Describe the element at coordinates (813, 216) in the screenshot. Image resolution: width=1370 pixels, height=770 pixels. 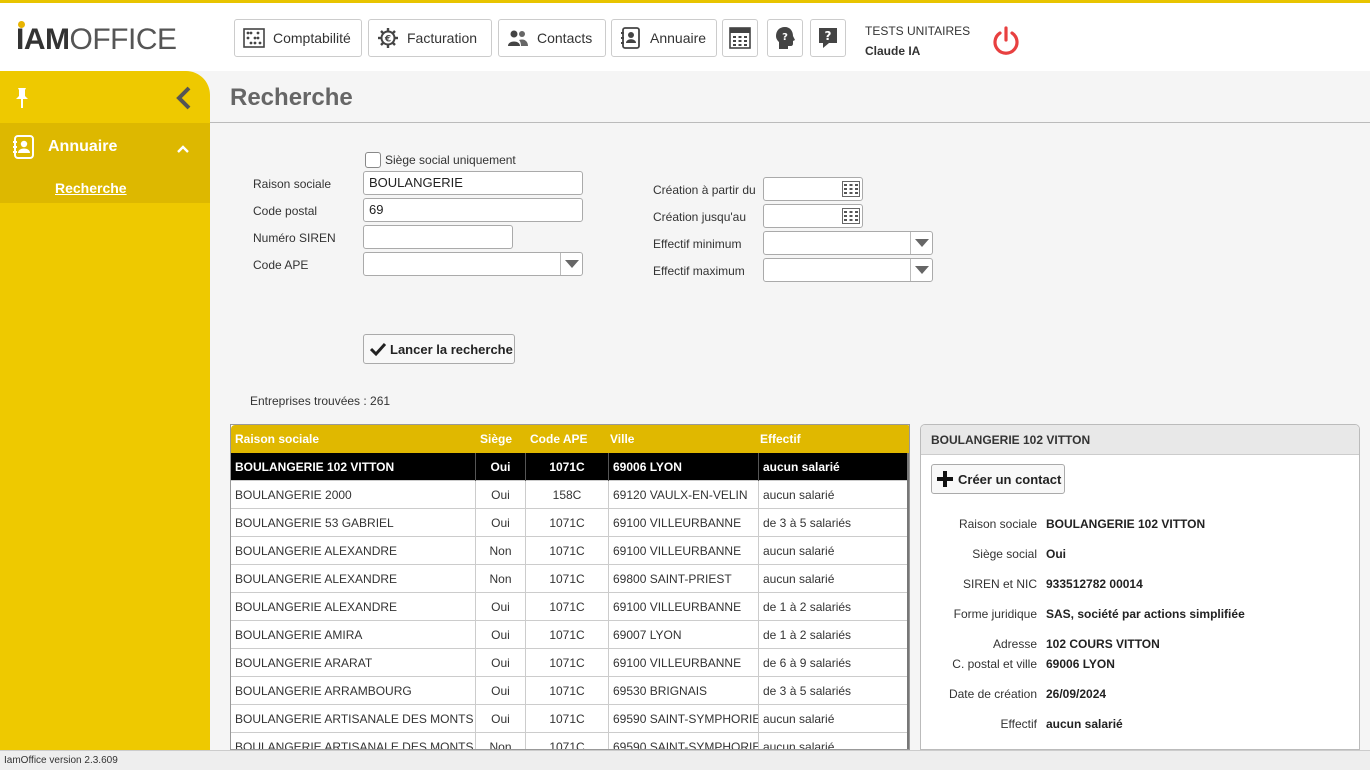
I see `creation-to-input` at that location.